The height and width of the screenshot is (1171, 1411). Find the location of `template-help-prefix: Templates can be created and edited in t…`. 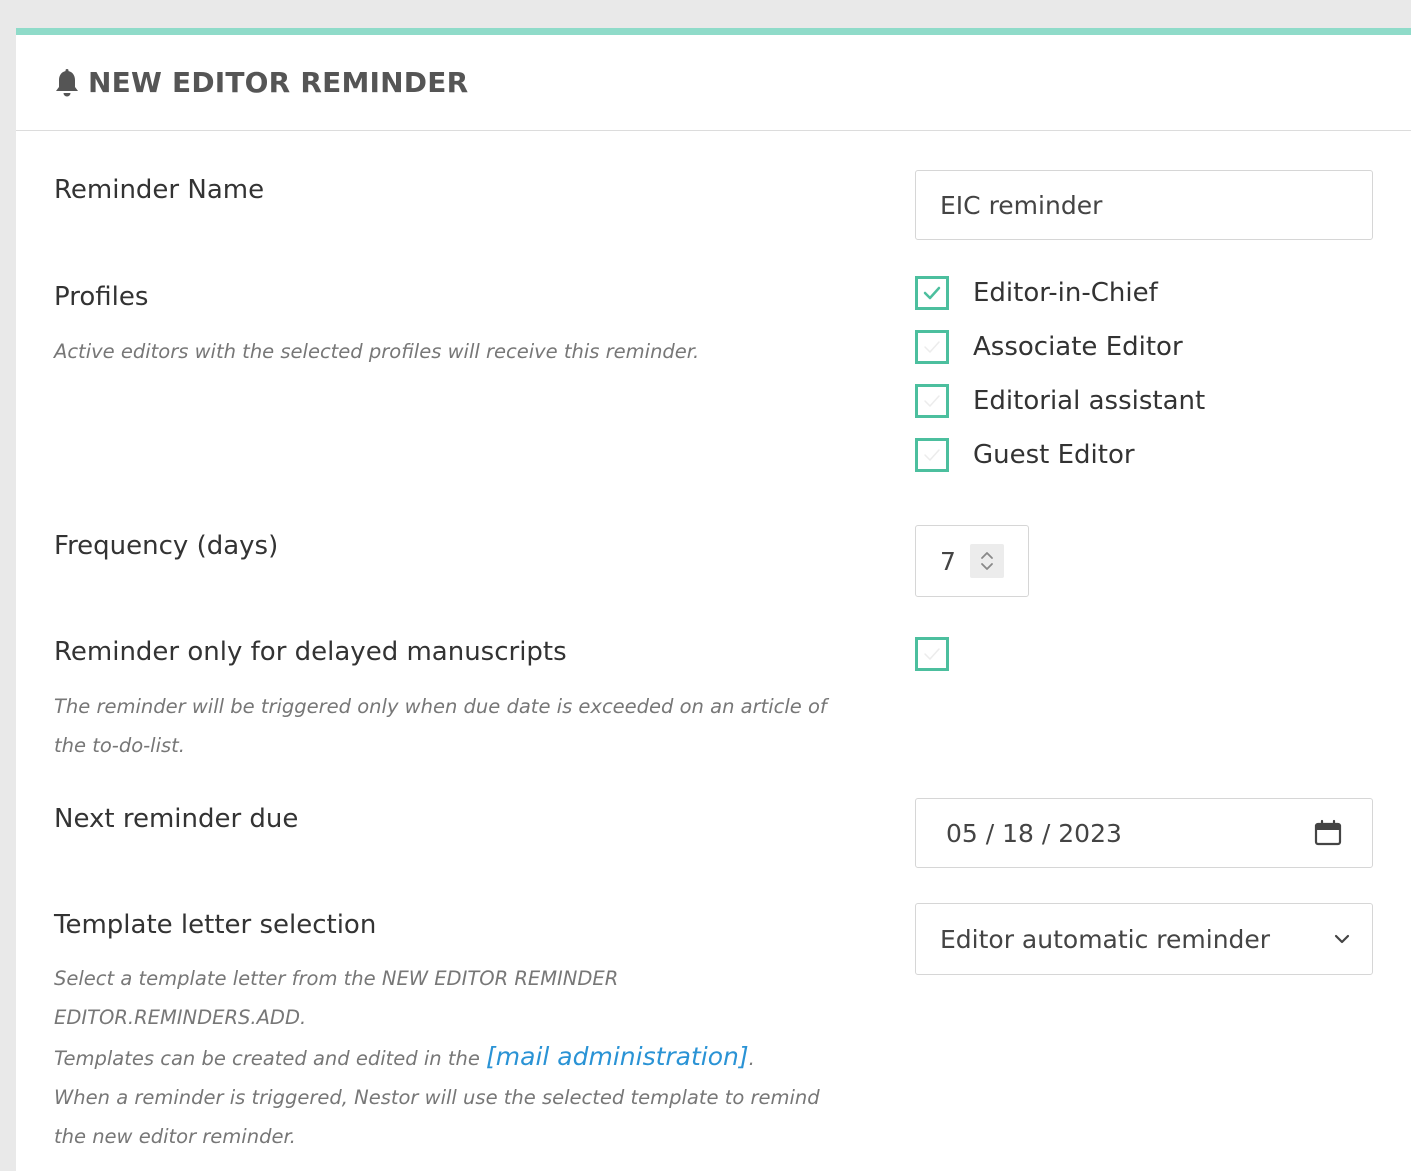

template-help-prefix: Templates can be created and edited in t… is located at coordinates (270, 1058).